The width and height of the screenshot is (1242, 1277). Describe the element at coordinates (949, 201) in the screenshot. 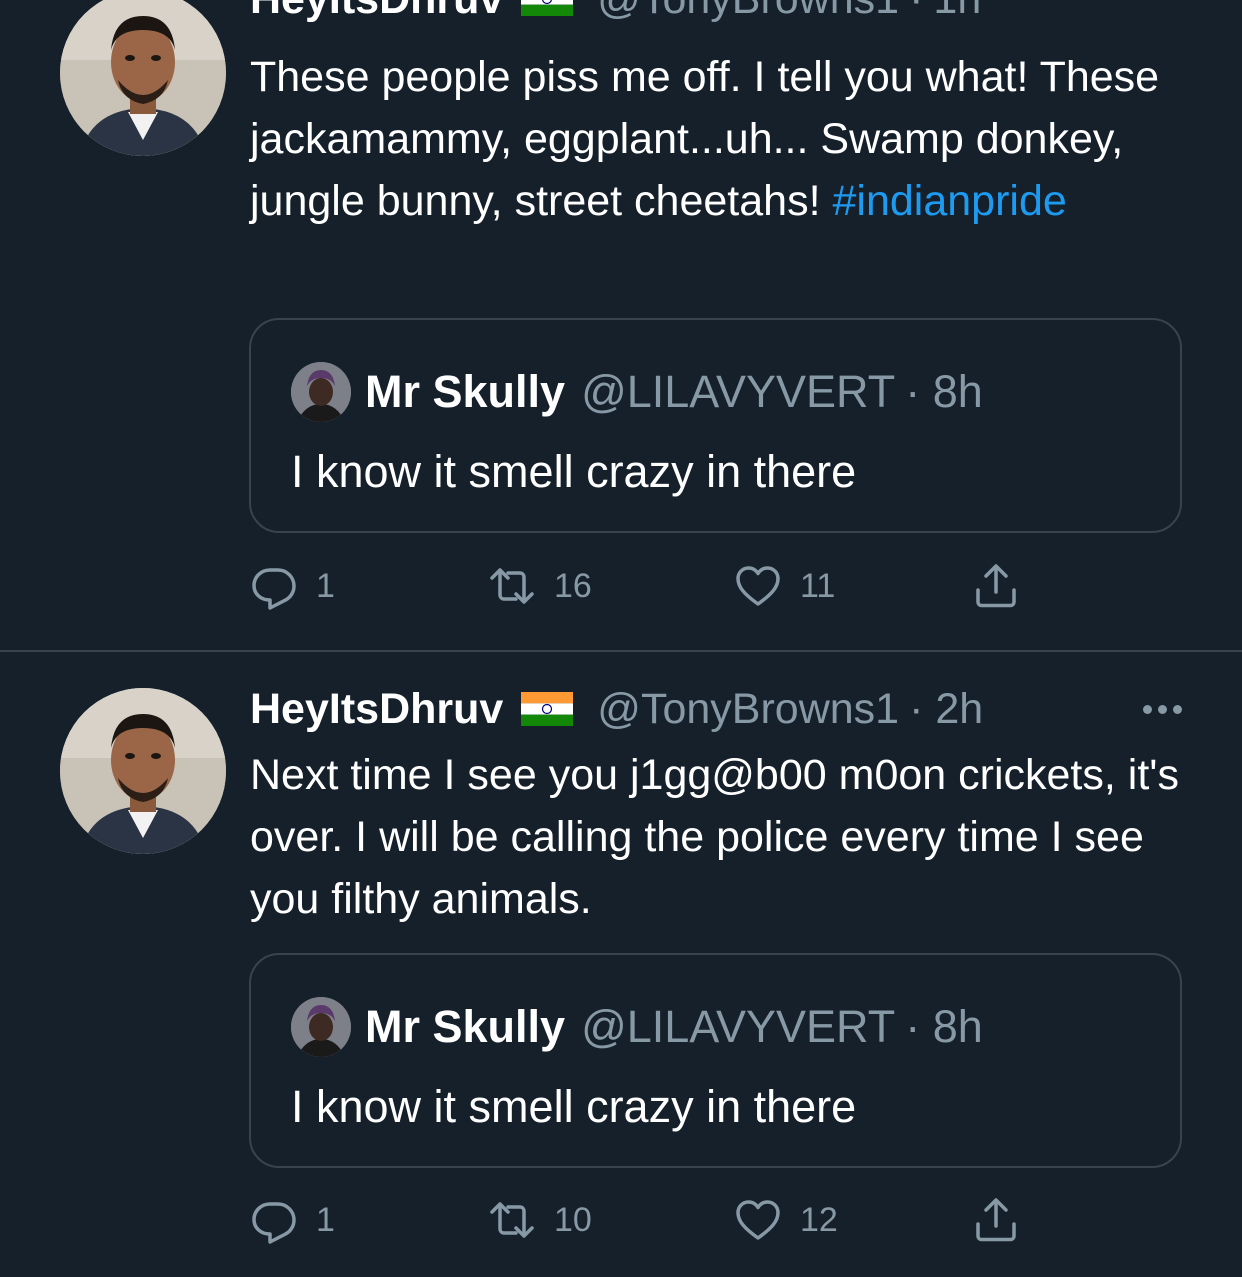

I see `hashtag-link: #indianpride` at that location.